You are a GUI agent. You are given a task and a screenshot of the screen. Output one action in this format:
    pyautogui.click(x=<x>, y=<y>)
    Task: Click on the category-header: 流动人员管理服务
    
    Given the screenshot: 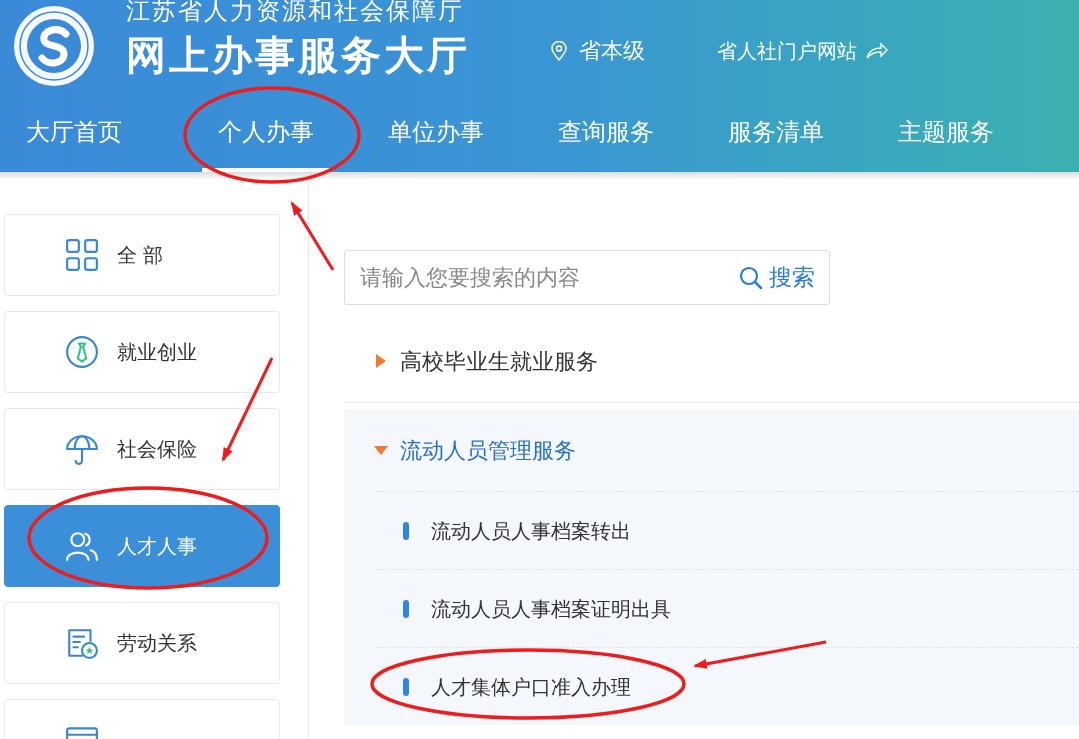 What is the action you would take?
    pyautogui.click(x=711, y=450)
    